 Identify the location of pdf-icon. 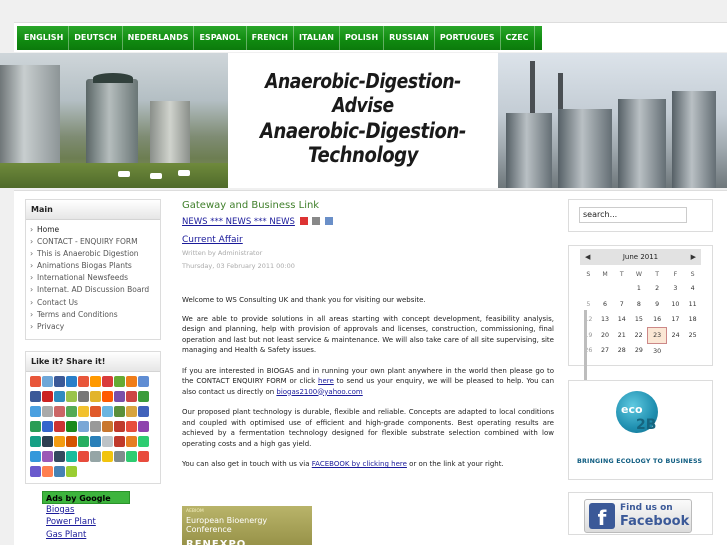
(303, 221).